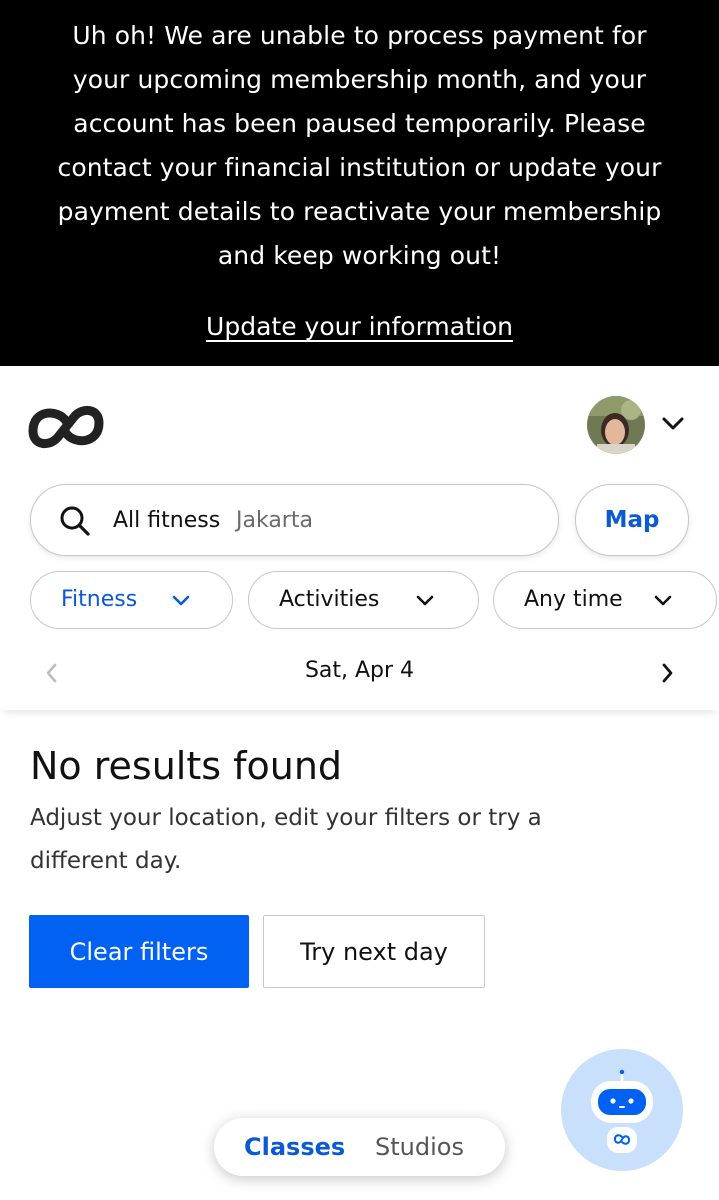 The image size is (719, 1200). I want to click on search-input: All fitness Jakarta, so click(294, 520).